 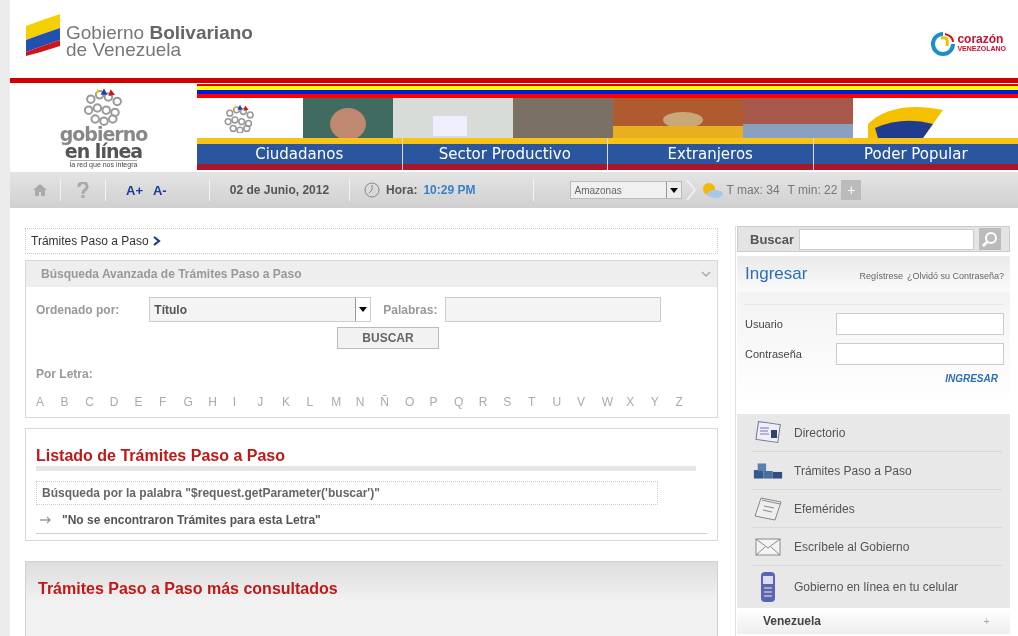 I want to click on password-label: Contraseña, so click(x=773, y=354).